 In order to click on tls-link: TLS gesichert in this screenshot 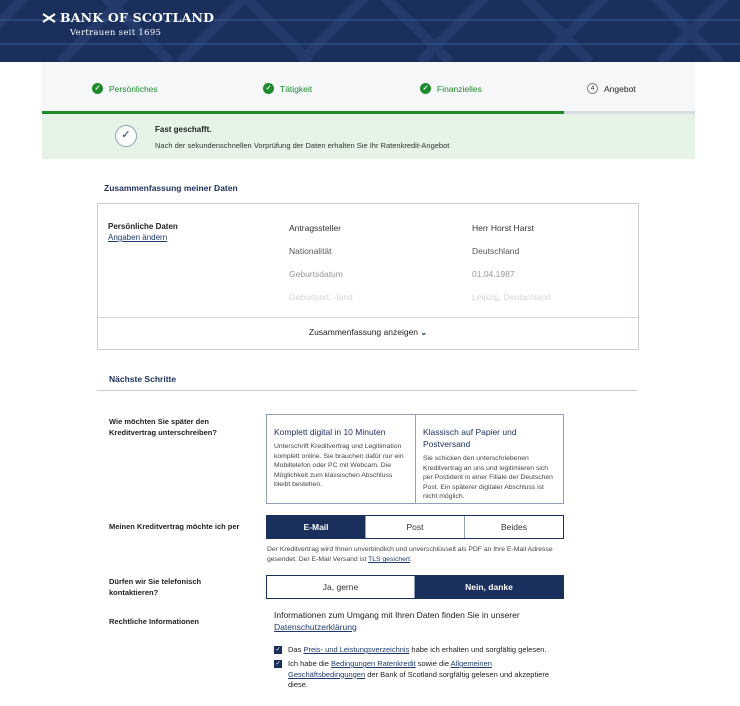, I will do `click(389, 559)`.